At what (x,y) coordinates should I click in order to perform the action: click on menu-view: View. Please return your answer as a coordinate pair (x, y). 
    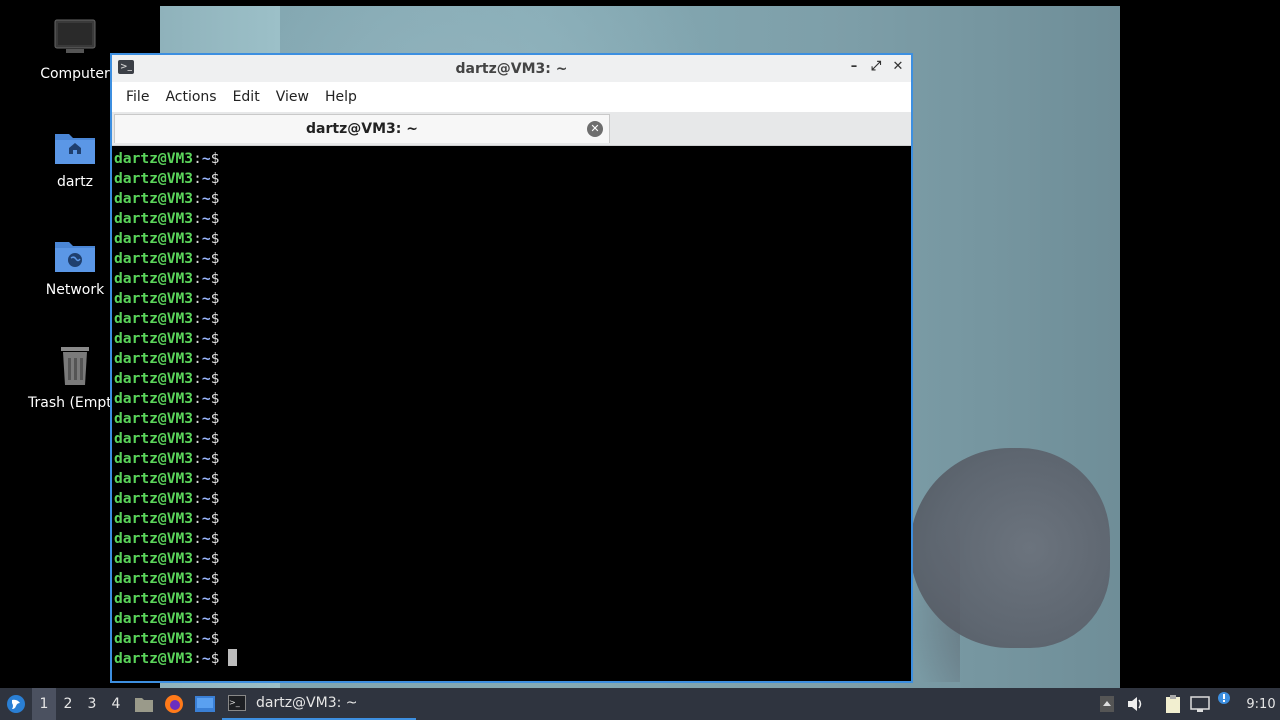
    Looking at the image, I should click on (292, 97).